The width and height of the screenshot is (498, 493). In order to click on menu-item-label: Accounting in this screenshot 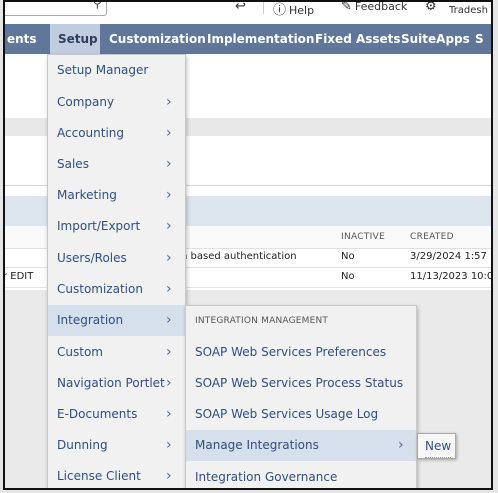, I will do `click(91, 133)`.